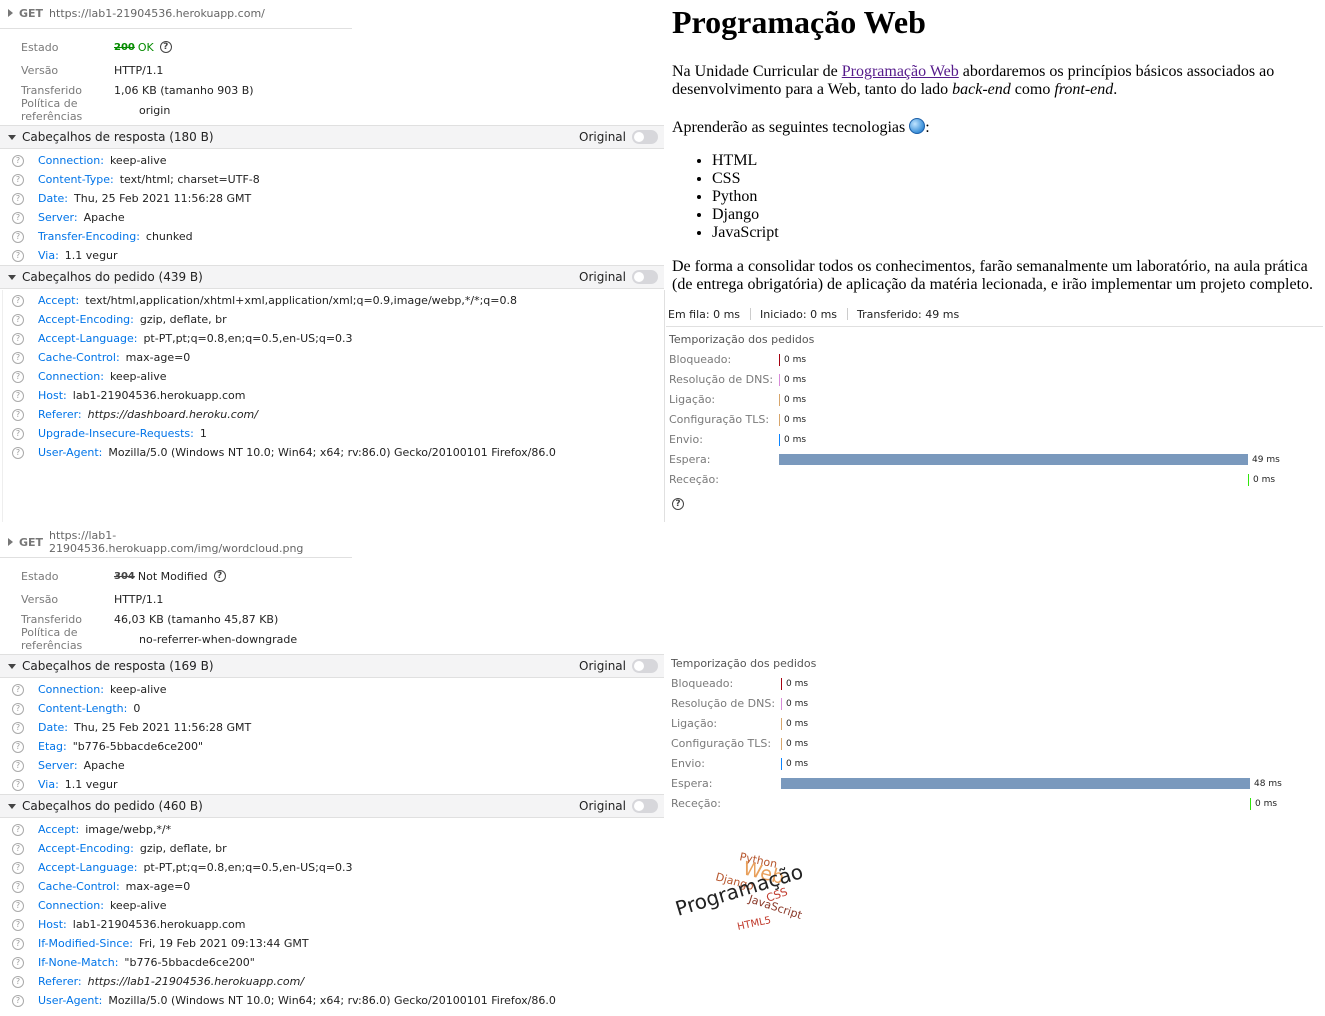 The width and height of the screenshot is (1325, 1016). Describe the element at coordinates (76, 708) in the screenshot. I see `header-row: ? Content-Length: 0` at that location.